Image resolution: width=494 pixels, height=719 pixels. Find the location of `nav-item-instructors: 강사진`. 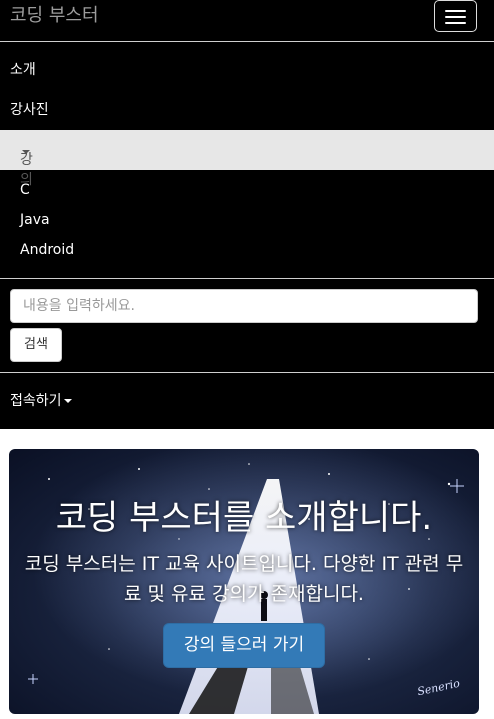

nav-item-instructors: 강사진 is located at coordinates (29, 110).